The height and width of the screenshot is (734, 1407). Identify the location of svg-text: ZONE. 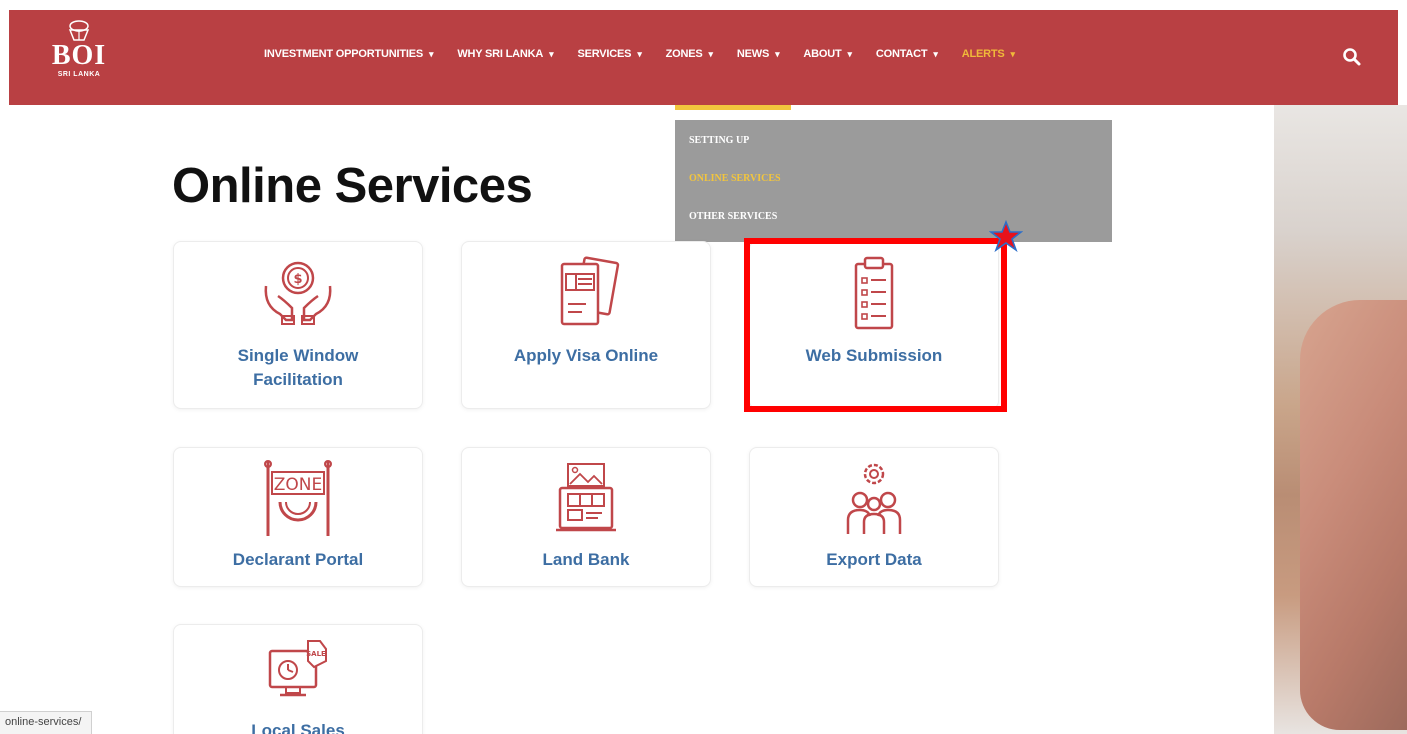
(298, 485).